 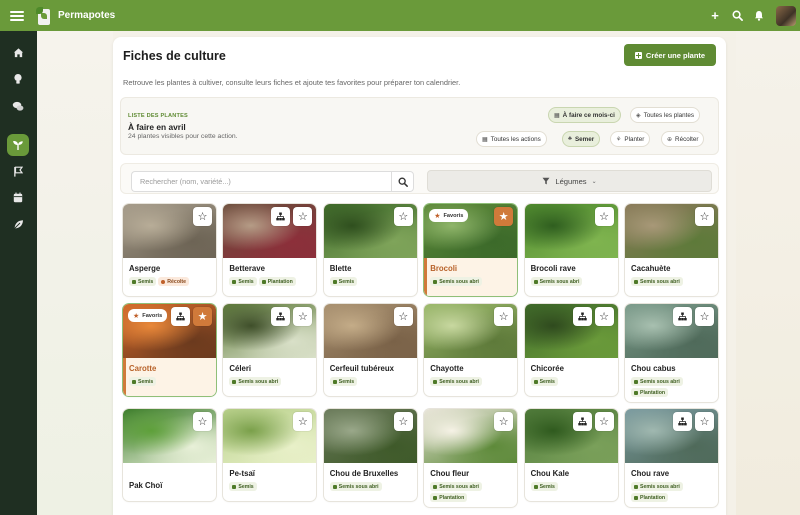 I want to click on search-input, so click(x=261, y=181).